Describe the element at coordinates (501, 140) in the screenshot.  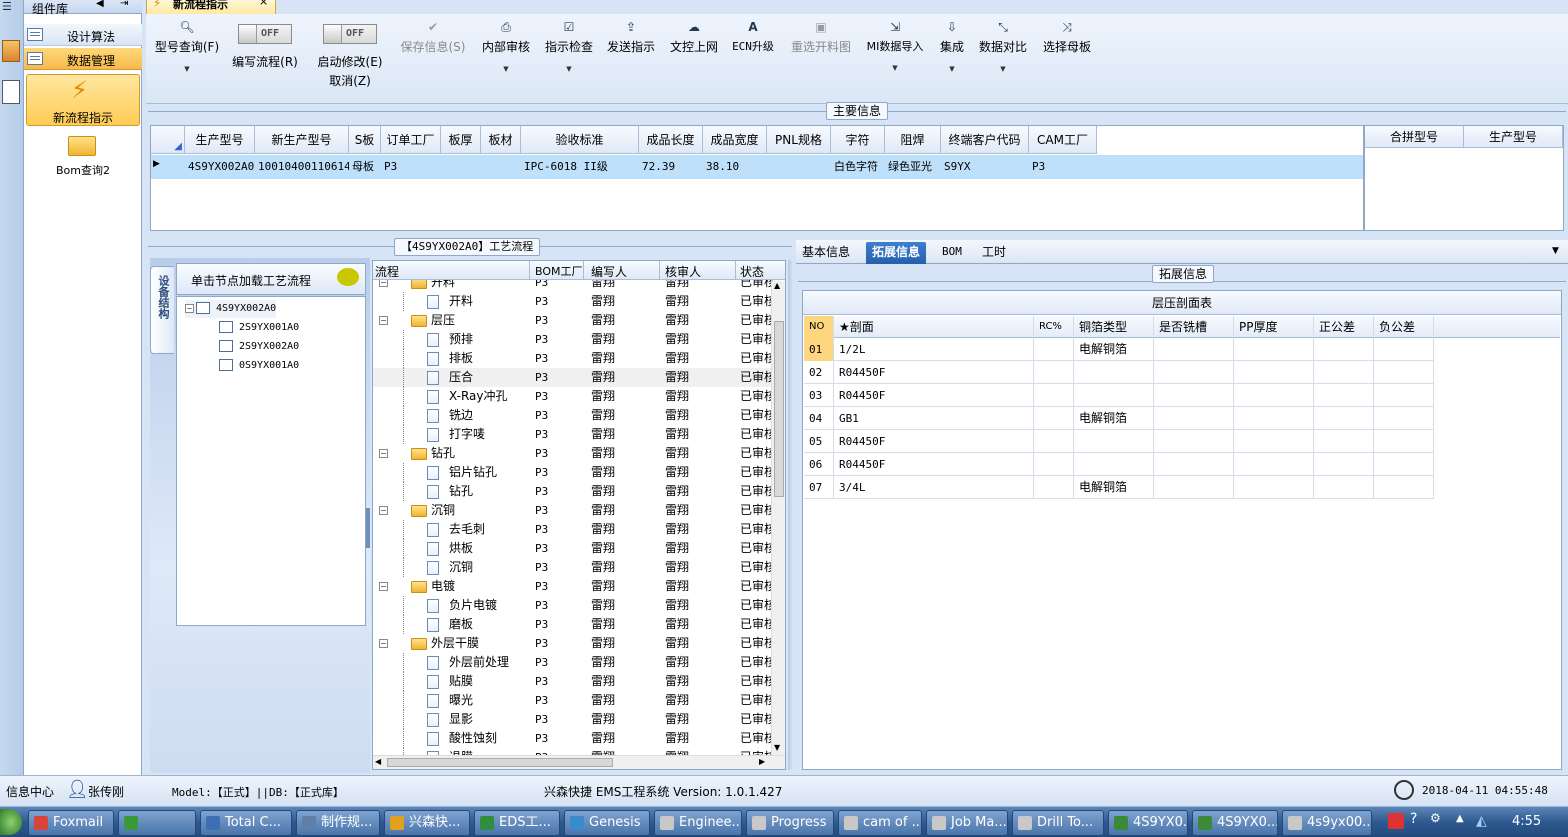
I see `column-header: 板材` at that location.